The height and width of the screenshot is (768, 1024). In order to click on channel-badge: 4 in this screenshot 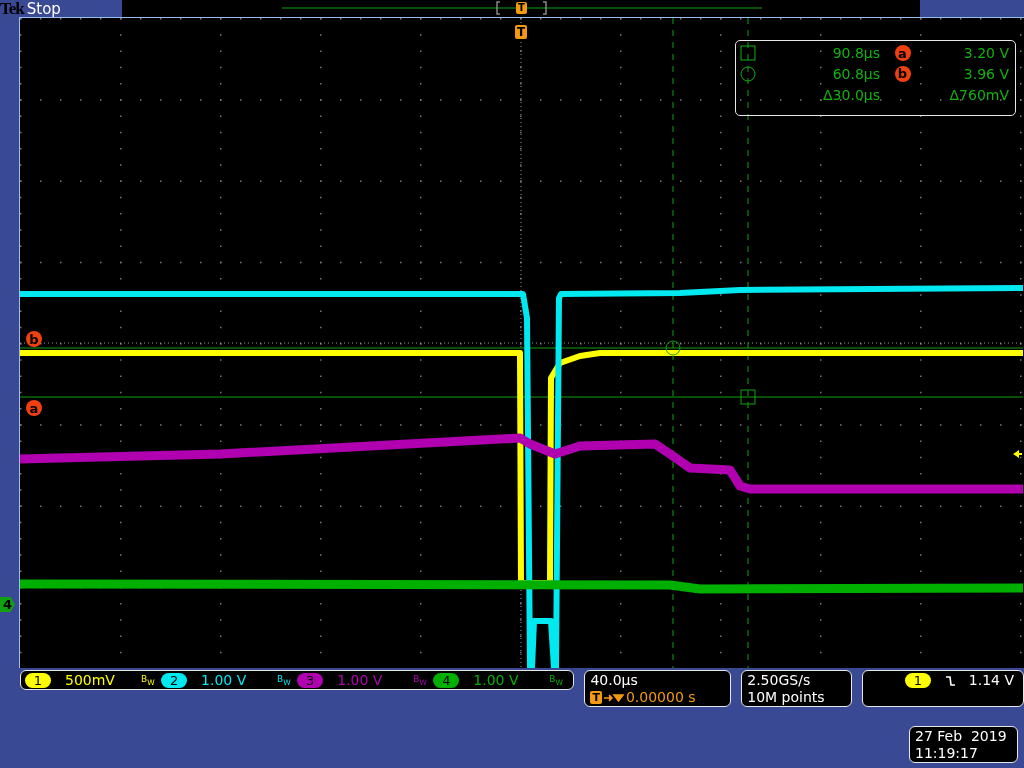, I will do `click(446, 680)`.